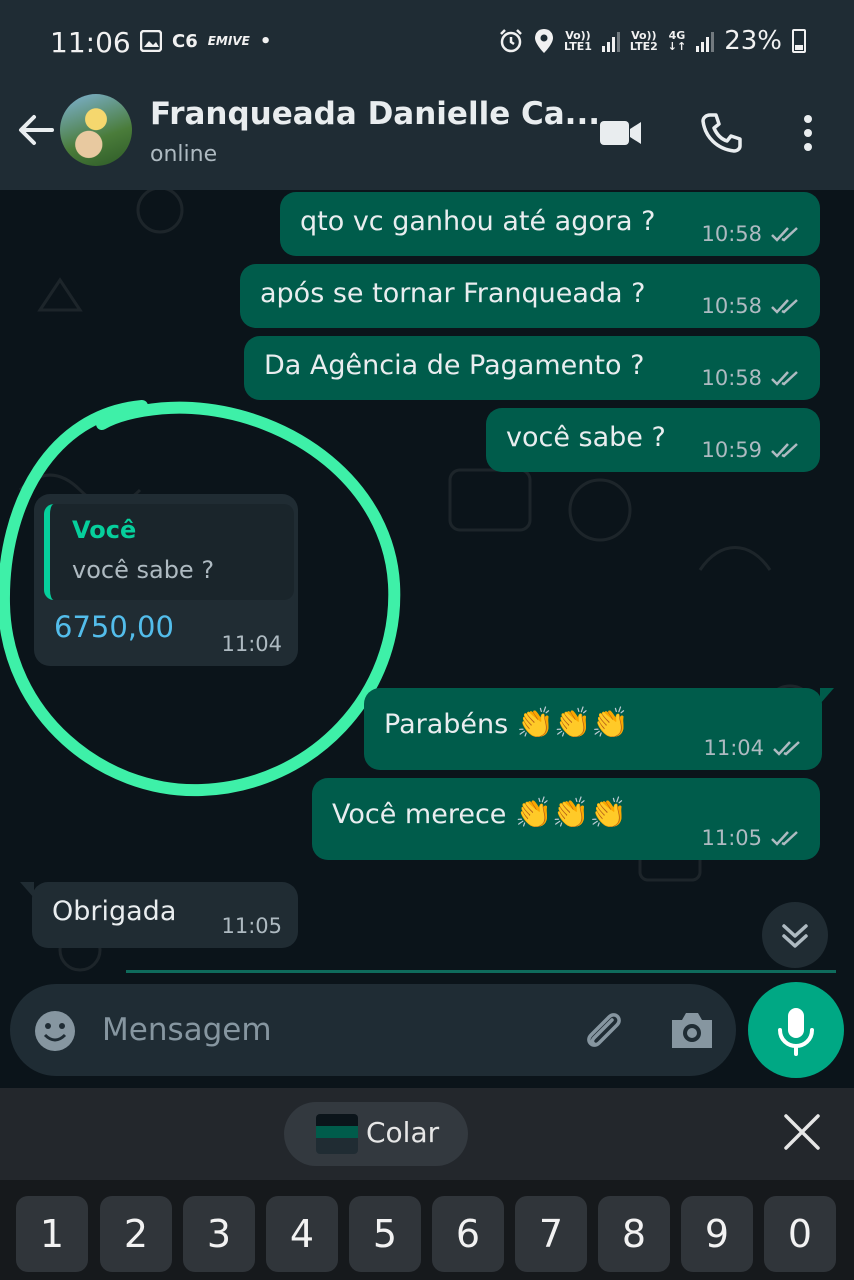  I want to click on system-icons: Vo)) LTE1 Vo)) LTE2 4G ↓↑ 23%, so click(652, 41).